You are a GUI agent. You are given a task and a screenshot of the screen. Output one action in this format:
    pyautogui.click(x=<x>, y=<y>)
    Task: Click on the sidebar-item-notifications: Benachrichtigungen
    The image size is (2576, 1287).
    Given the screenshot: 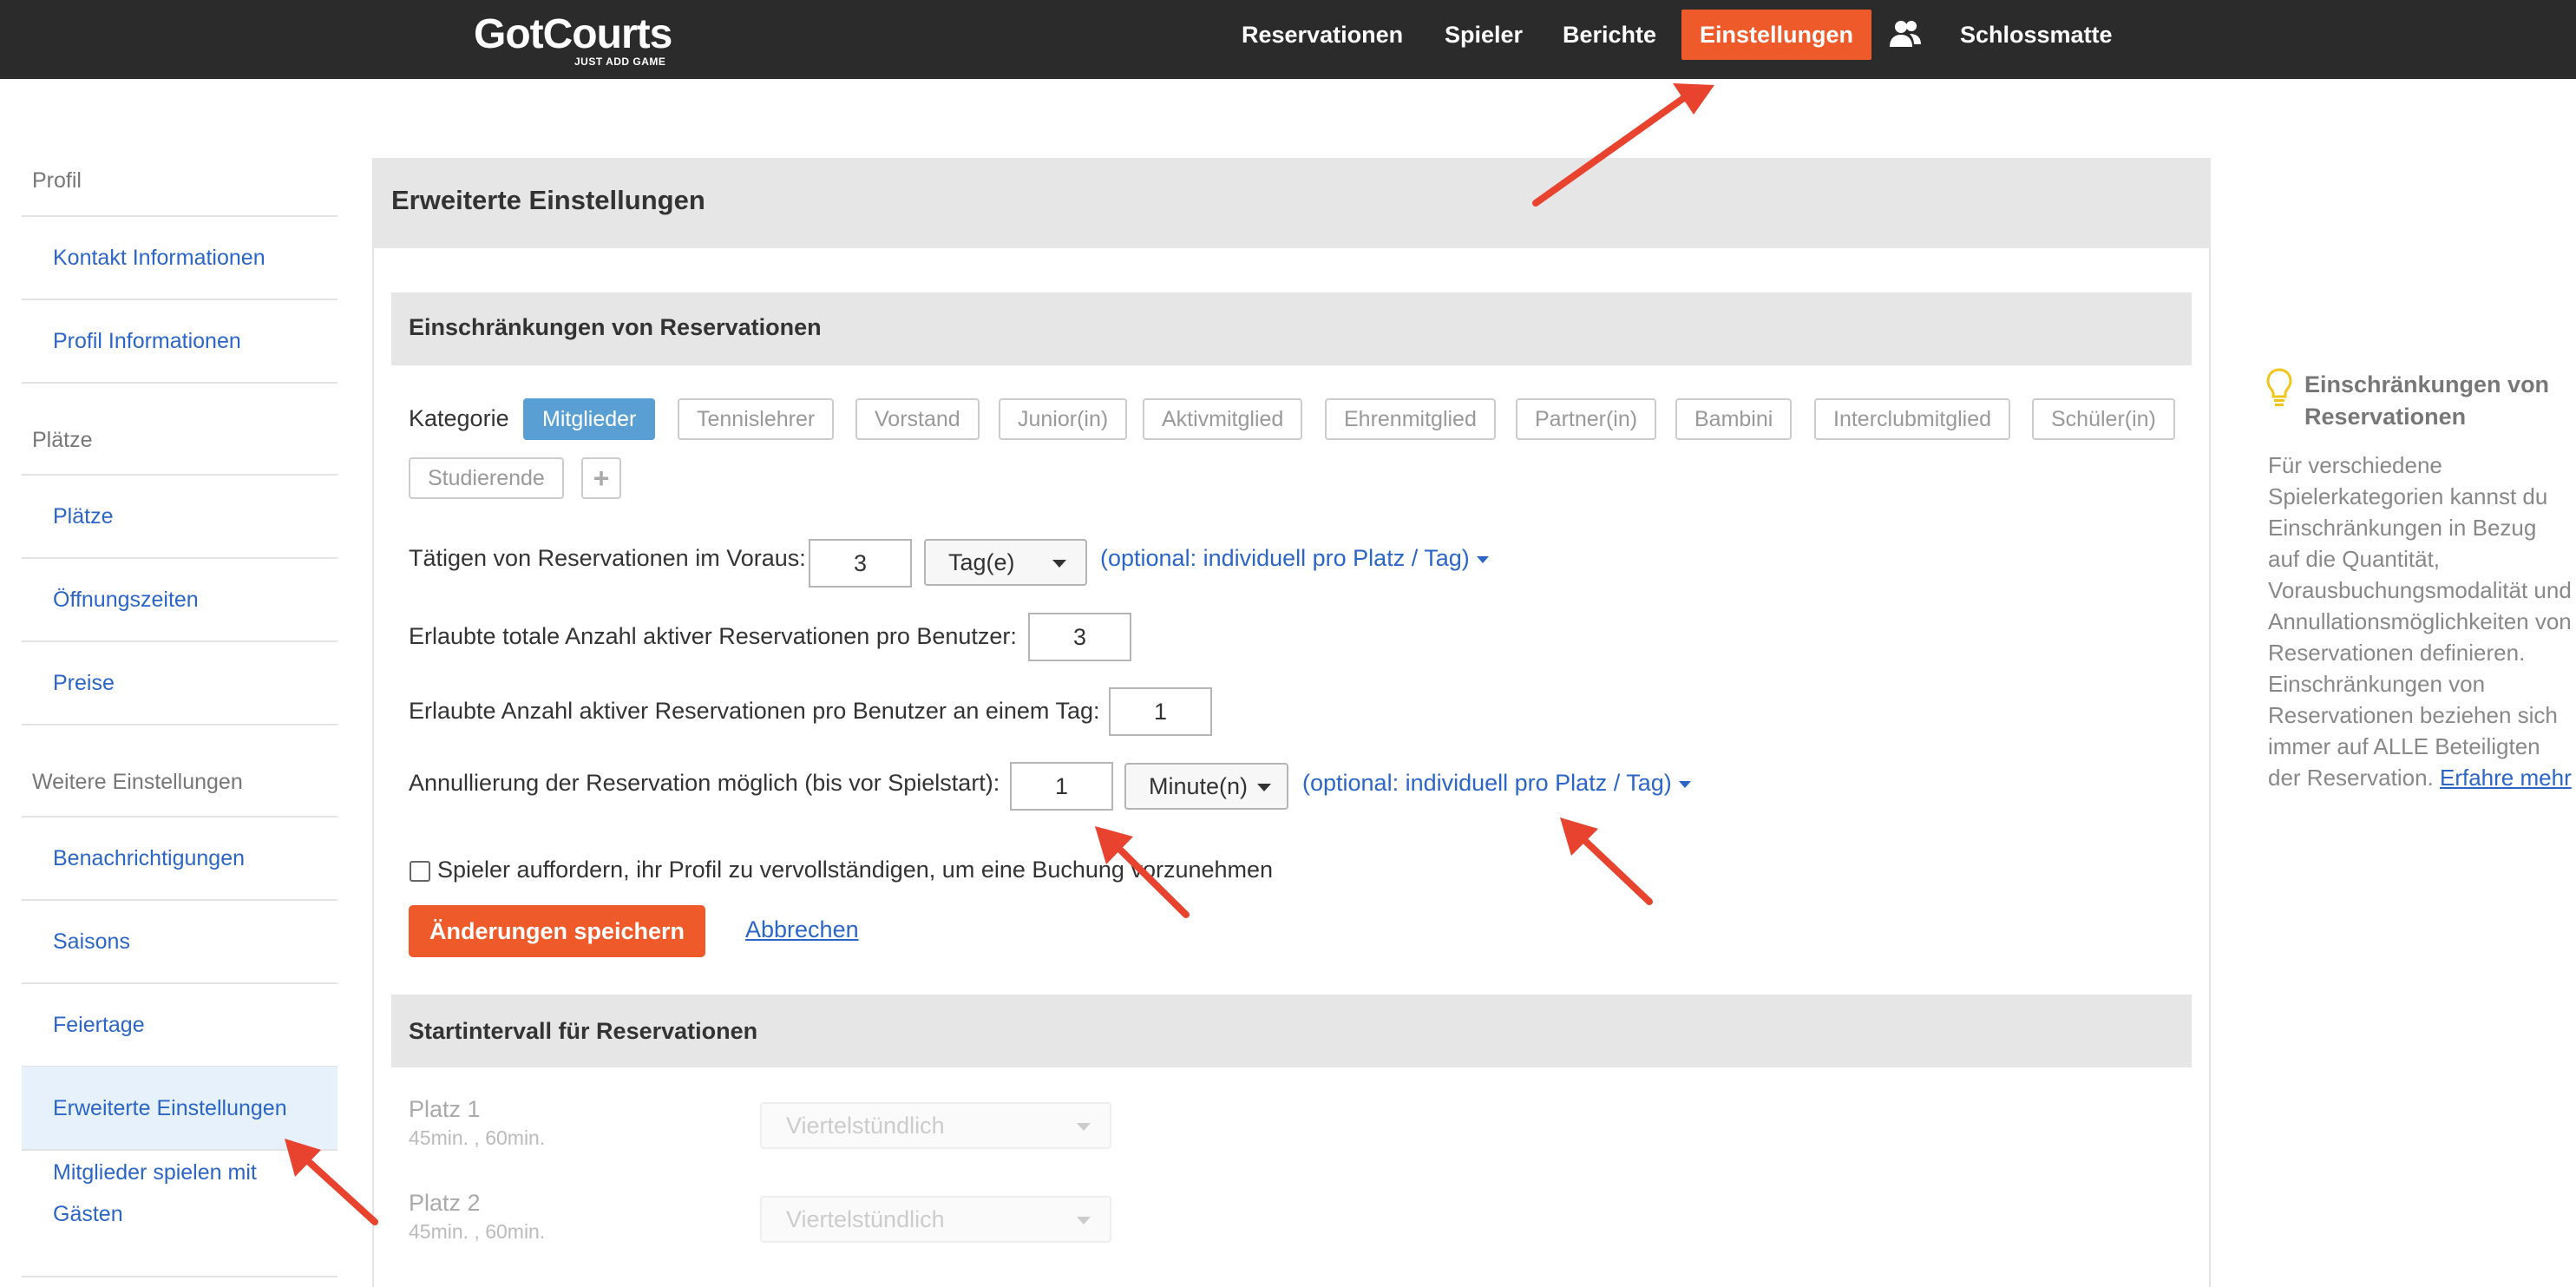 What is the action you would take?
    pyautogui.click(x=180, y=858)
    